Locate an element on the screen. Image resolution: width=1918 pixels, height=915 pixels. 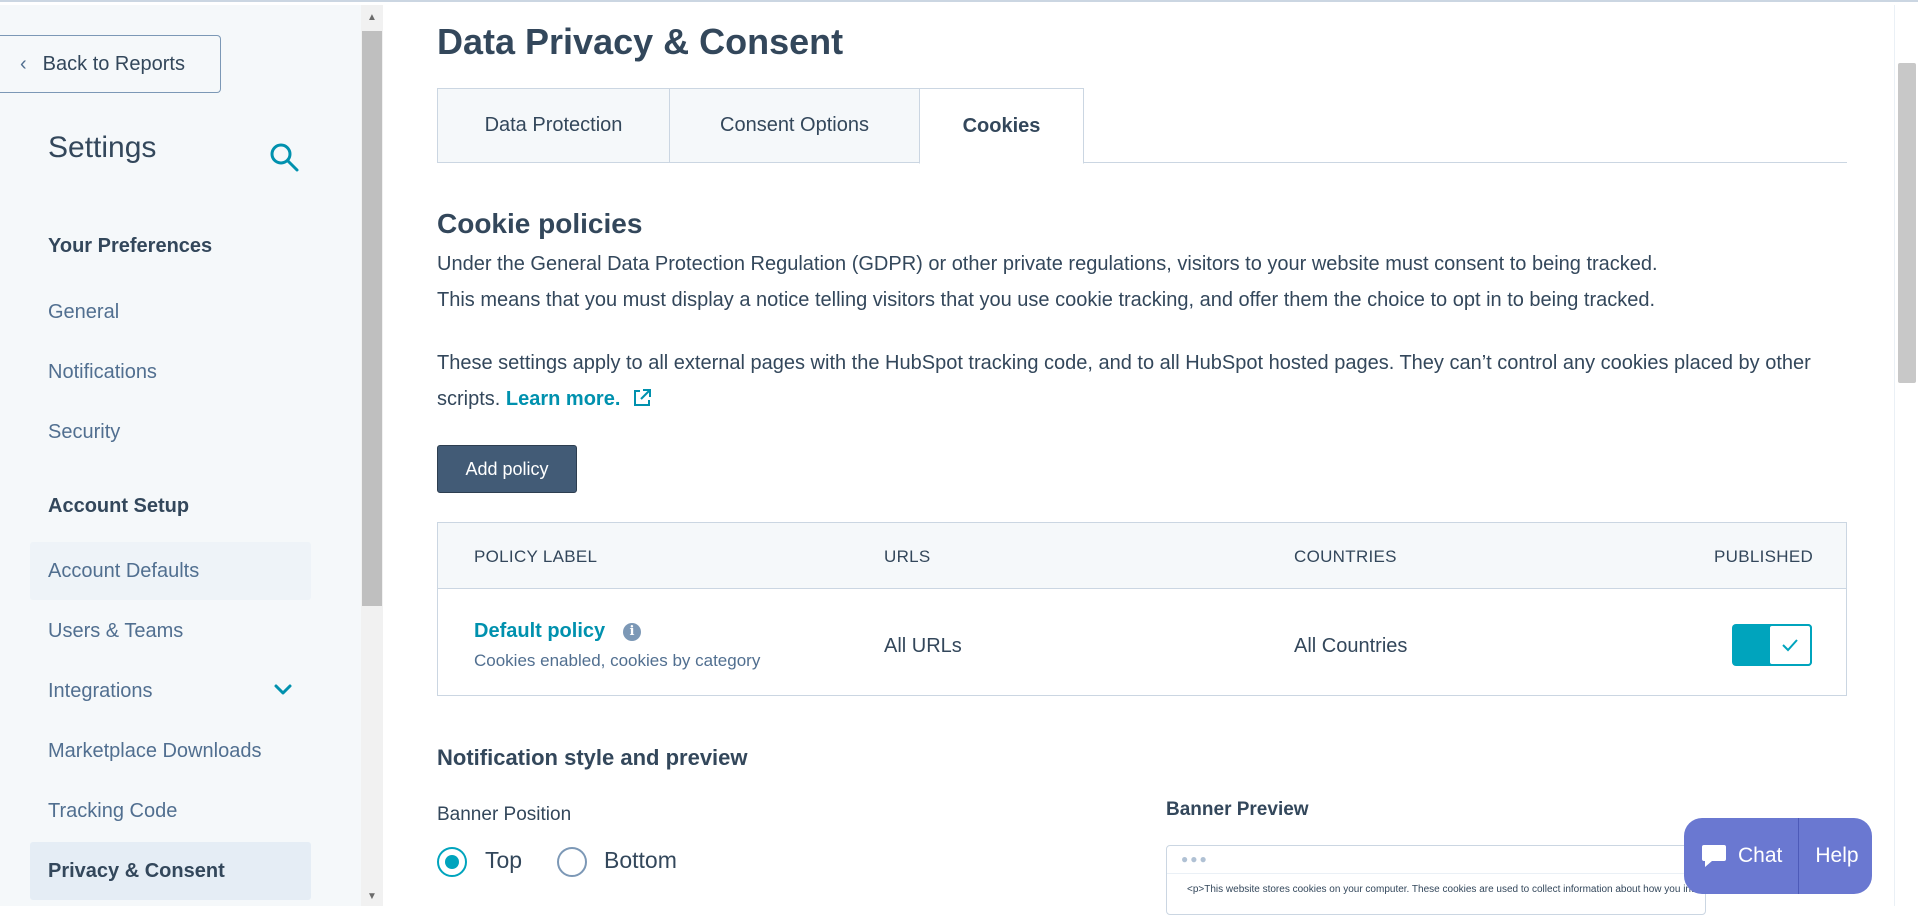
radio-top-label: Top is located at coordinates (503, 860).